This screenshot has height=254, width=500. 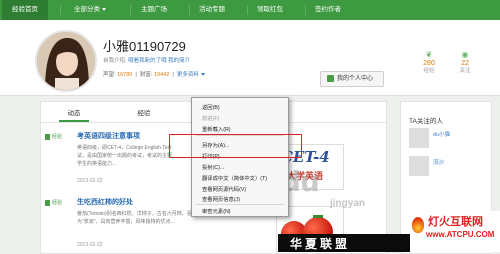 What do you see at coordinates (108, 136) in the screenshot?
I see `article-title: 考英语四级注意事项` at bounding box center [108, 136].